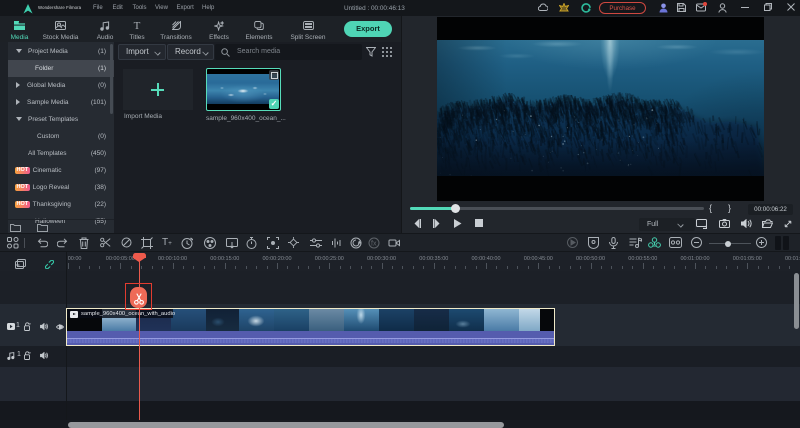  I want to click on svg-text: fx, so click(374, 244).